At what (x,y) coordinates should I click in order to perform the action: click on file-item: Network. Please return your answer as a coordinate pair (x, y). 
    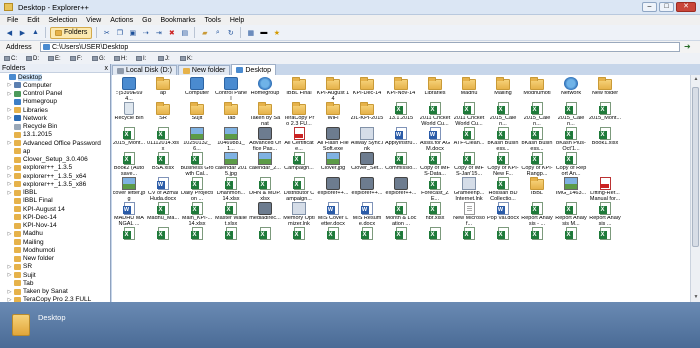
    Looking at the image, I should click on (571, 89).